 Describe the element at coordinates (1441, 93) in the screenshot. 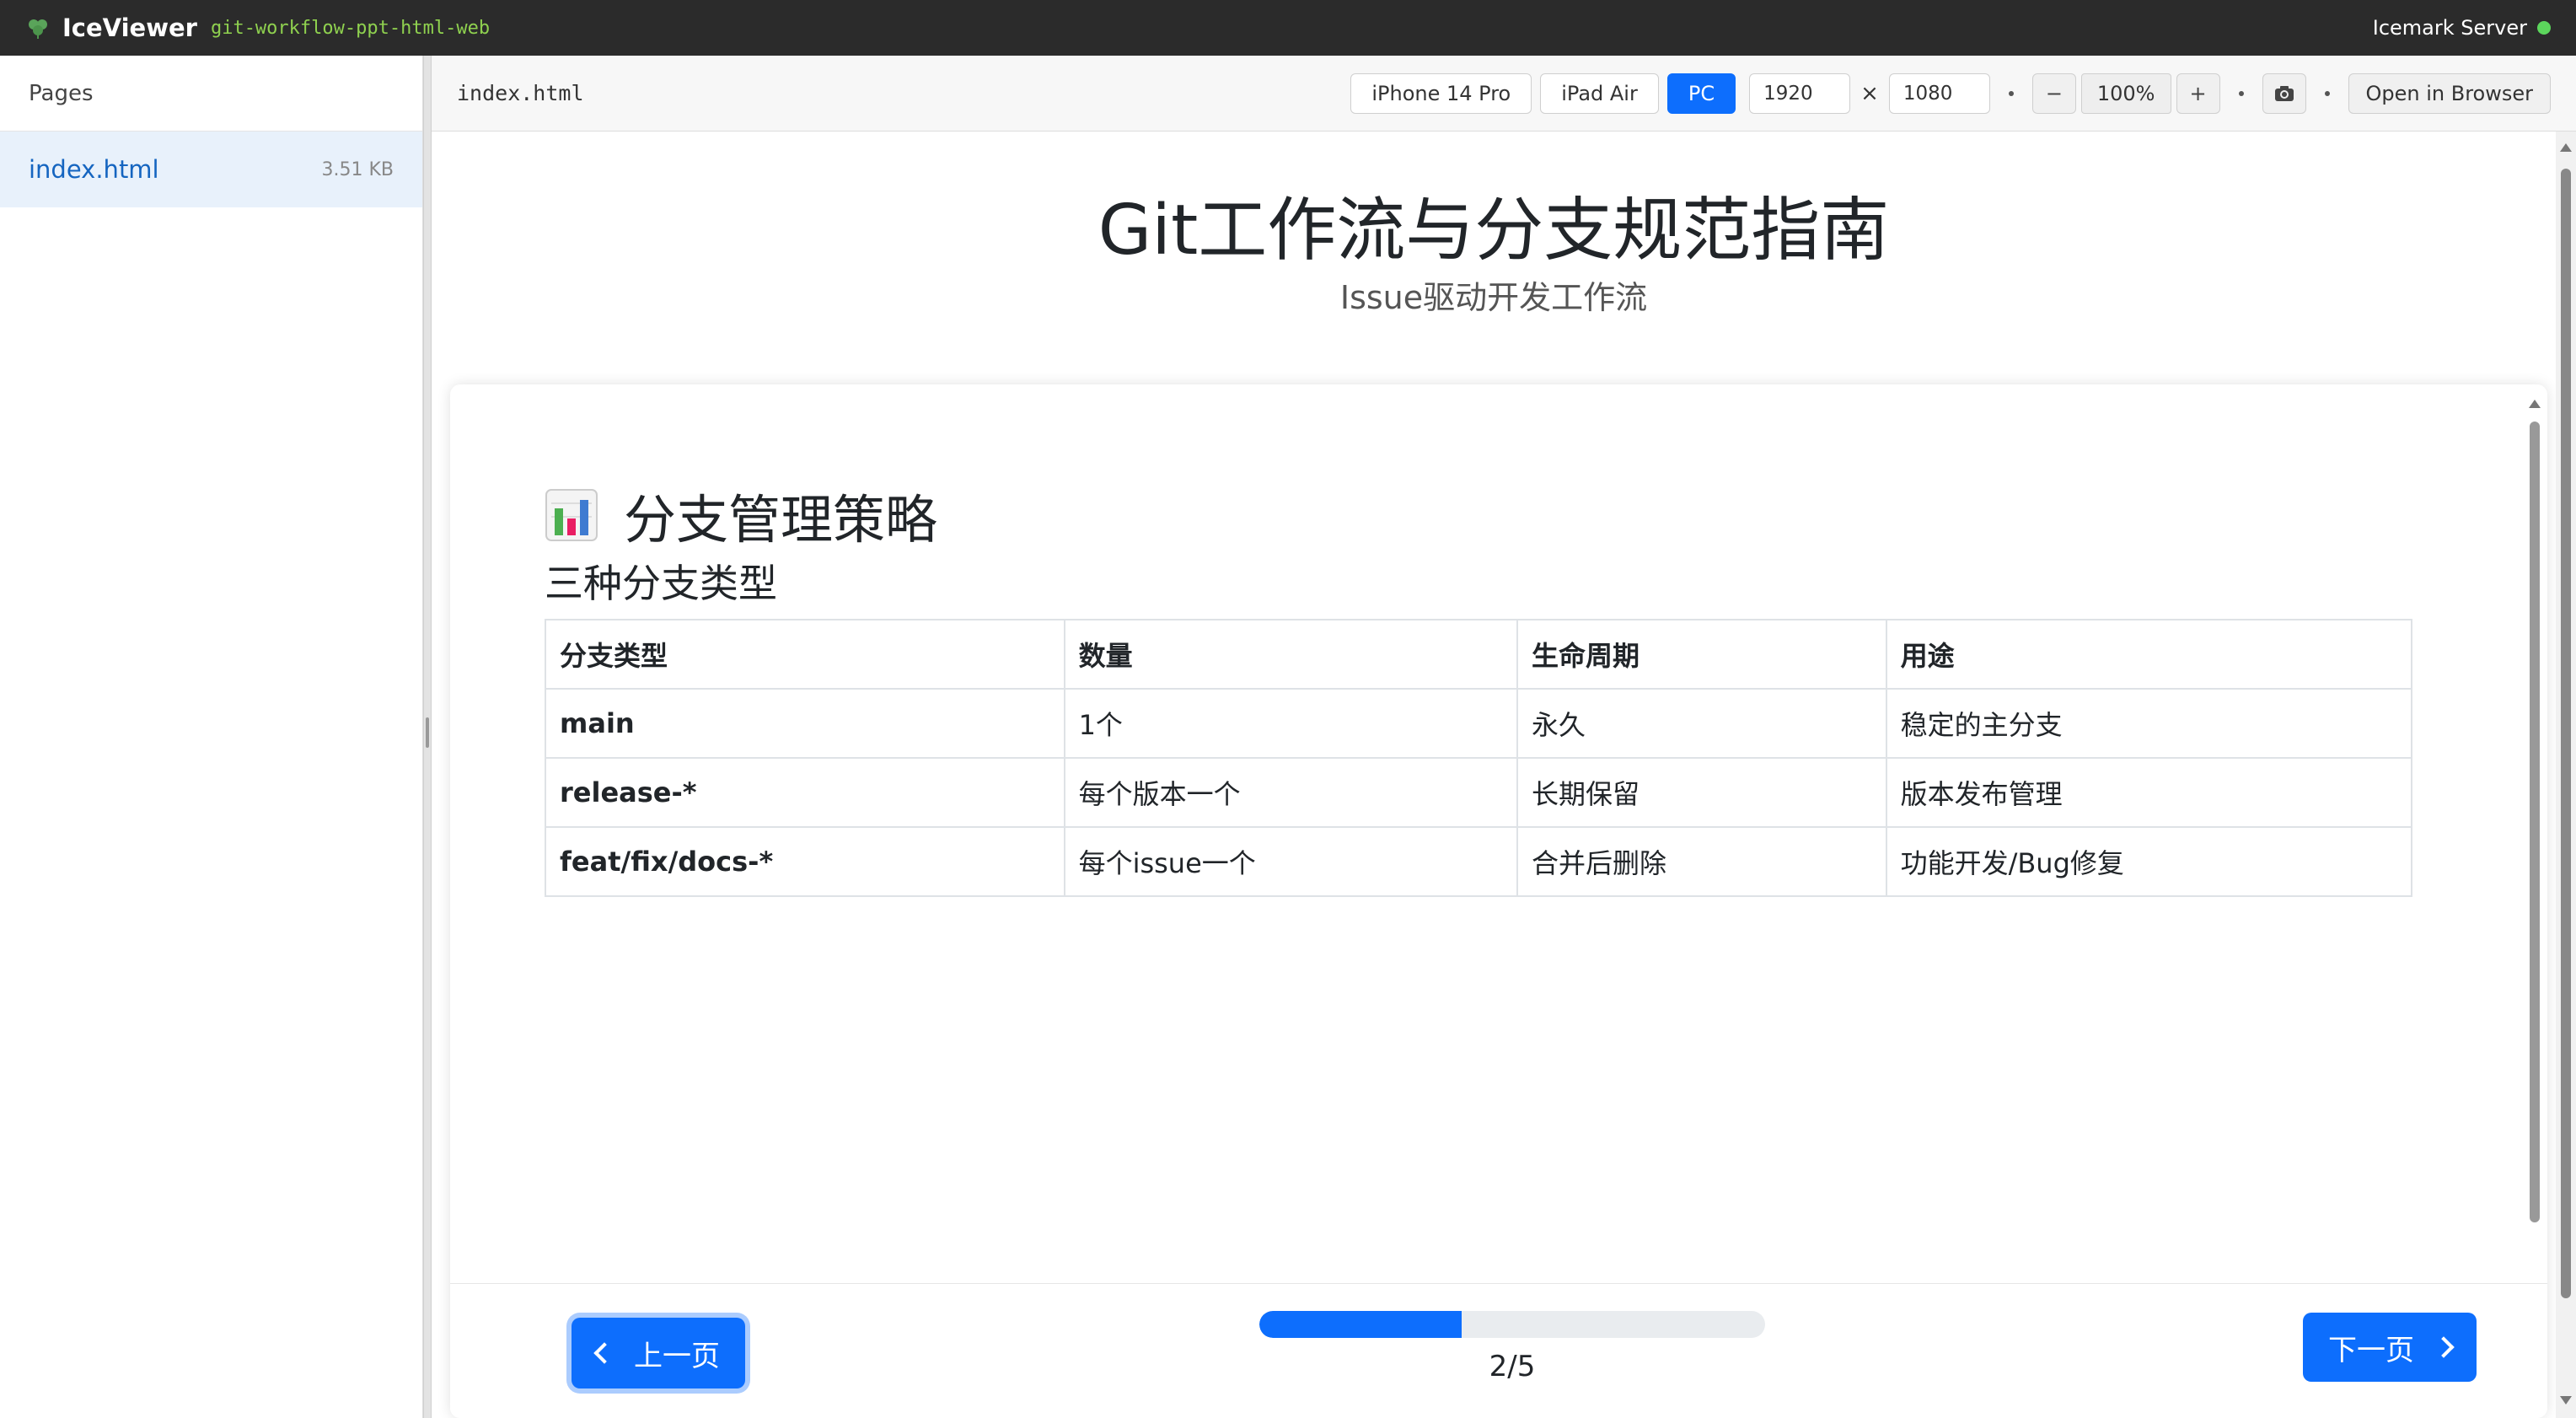

I see `device-iphone-button: iPhone 14 Pro` at that location.